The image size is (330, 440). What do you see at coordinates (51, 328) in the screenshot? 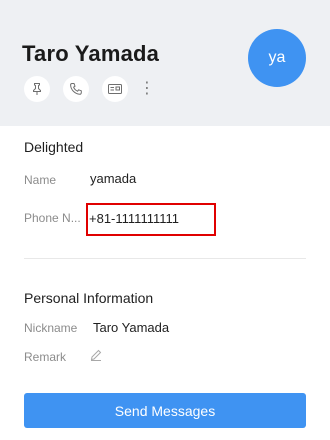
I see `nickname-label: Nickname` at bounding box center [51, 328].